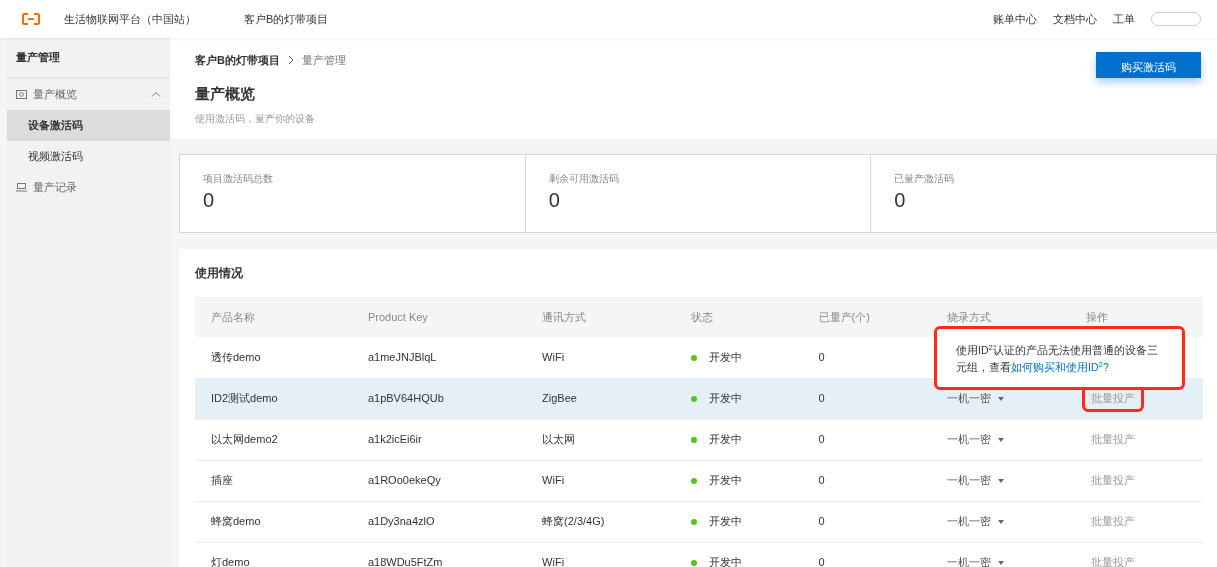 The width and height of the screenshot is (1217, 567). Describe the element at coordinates (237, 60) in the screenshot. I see `breadcrumb-link: 客户B的灯带项目` at that location.